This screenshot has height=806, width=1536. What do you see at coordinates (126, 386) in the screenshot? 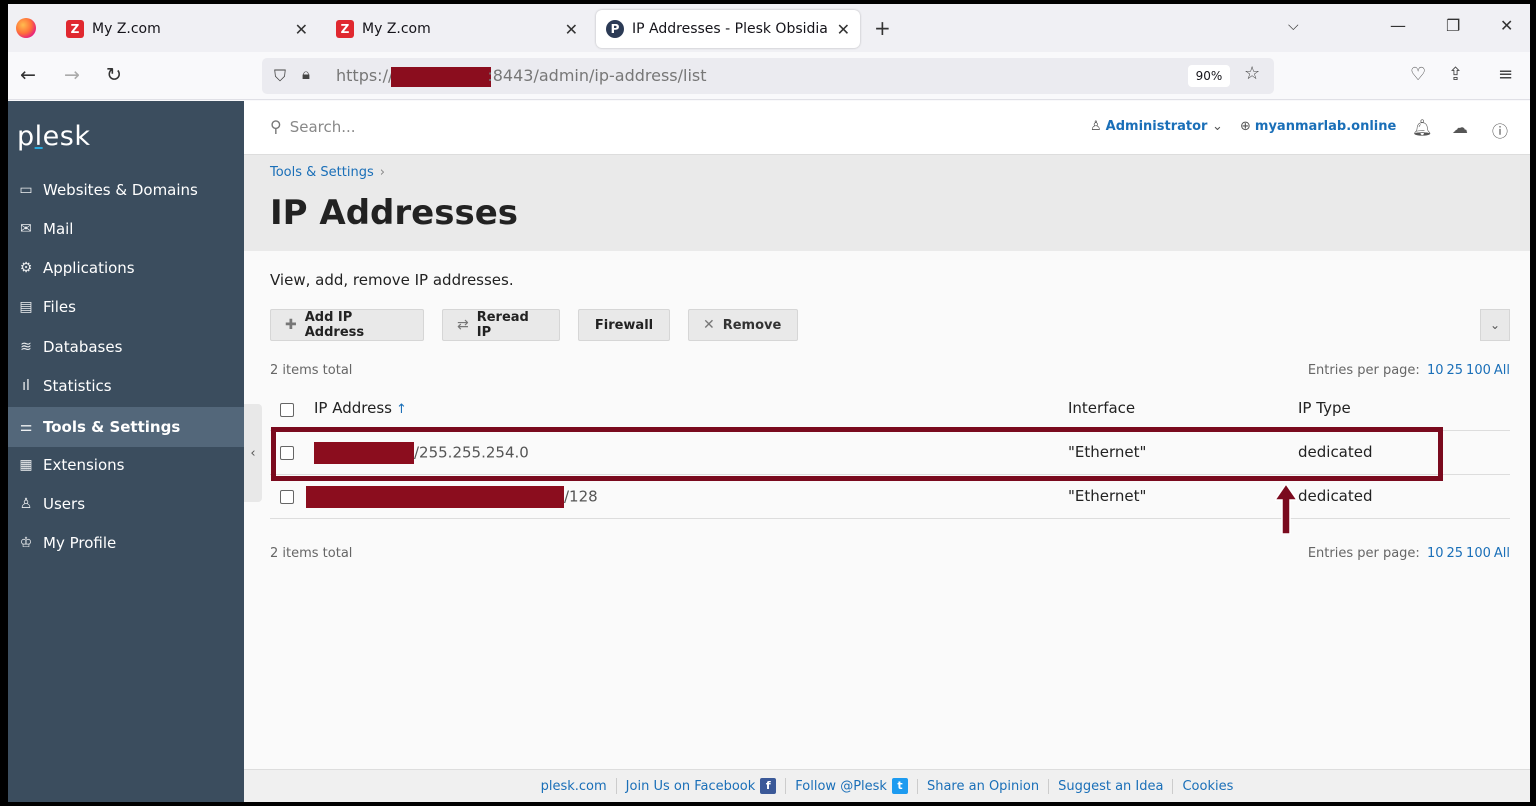
I see `sidebar-item-statistics: ıl Statistics` at bounding box center [126, 386].